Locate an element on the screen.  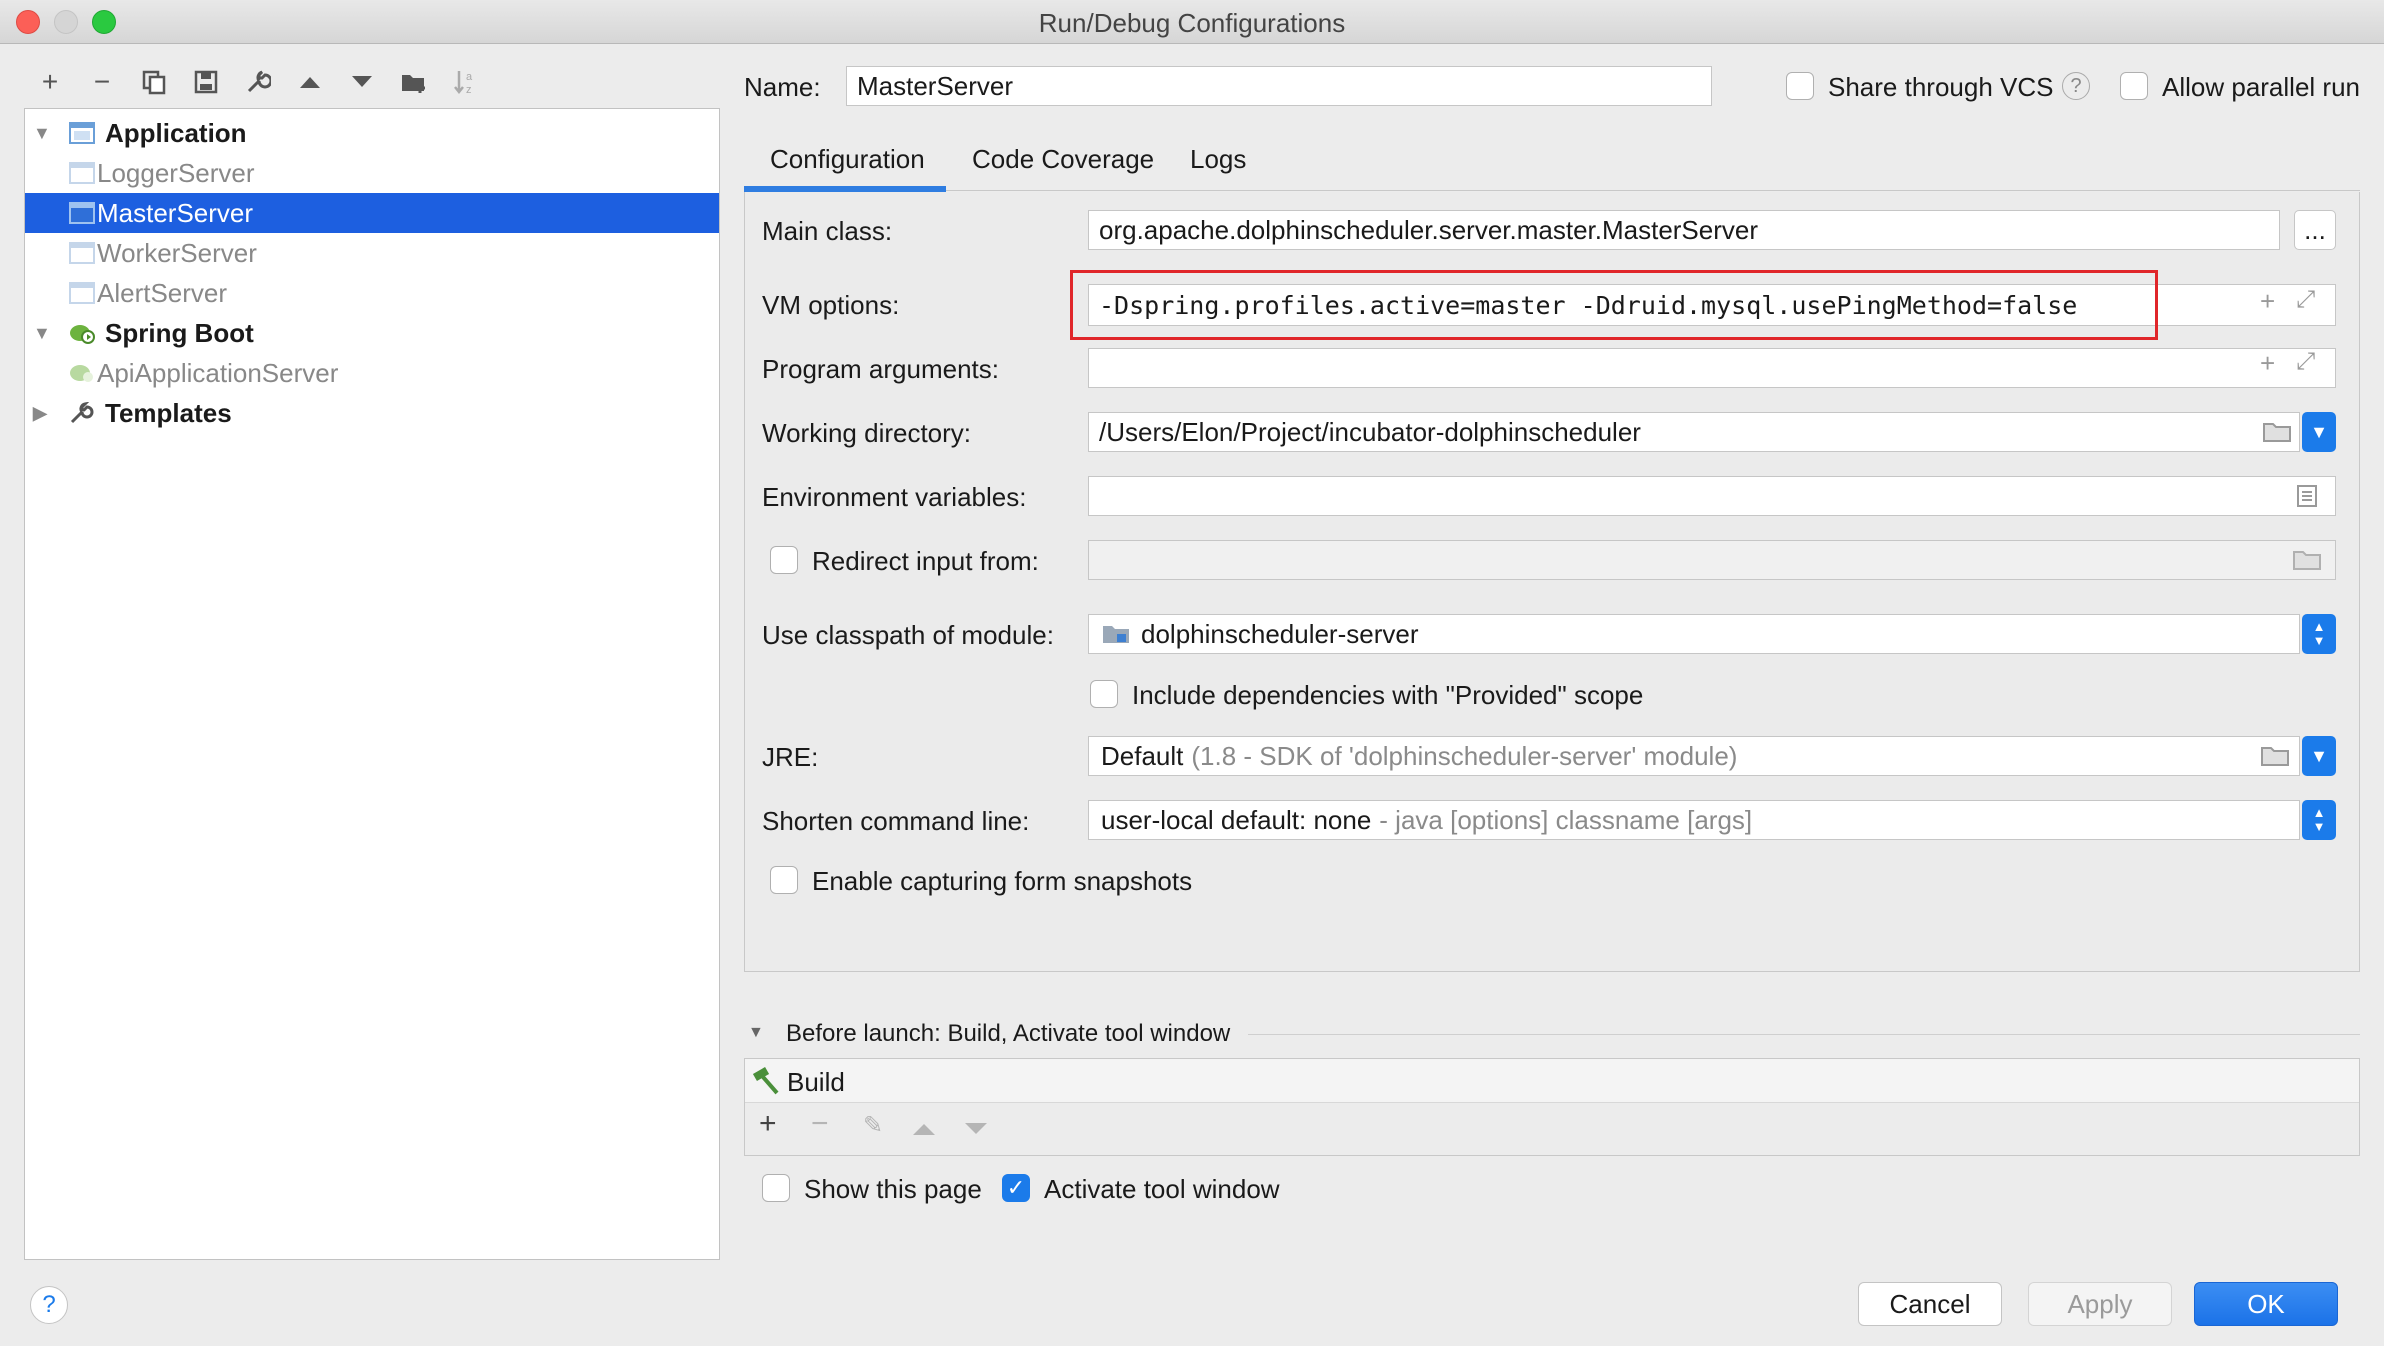
add-configuration-button: + is located at coordinates (50, 82).